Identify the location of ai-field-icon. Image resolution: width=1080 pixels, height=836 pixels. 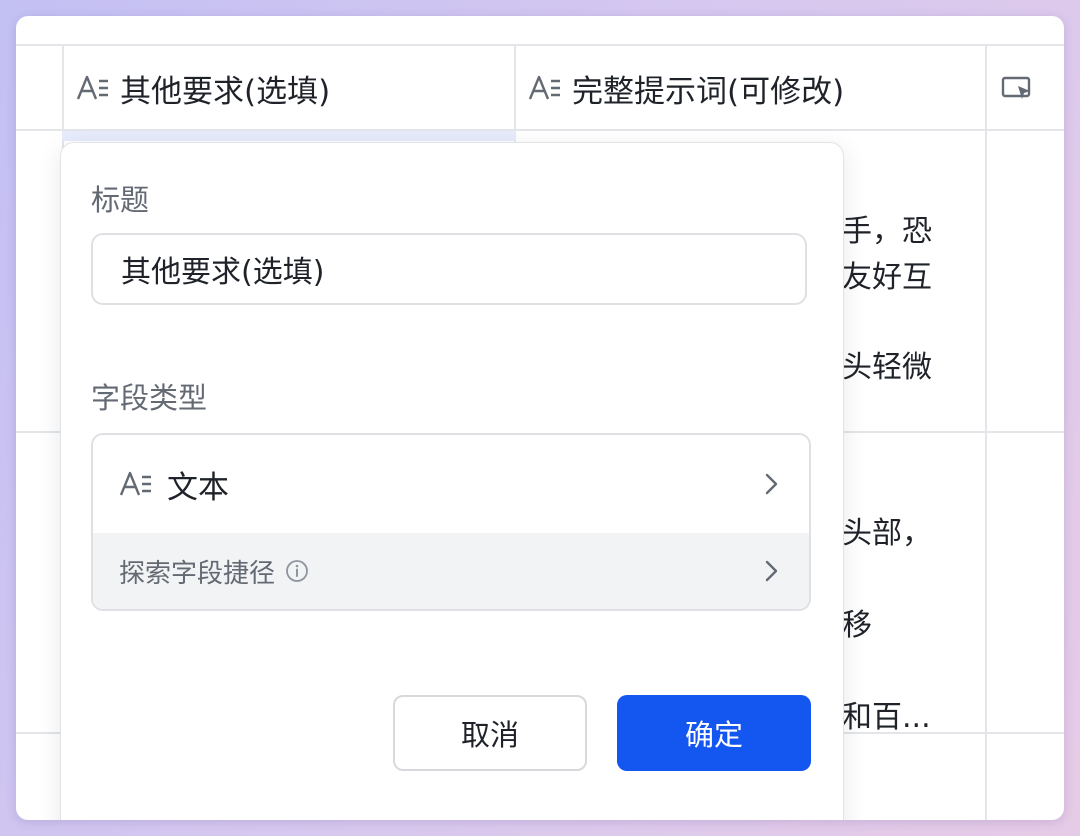
(1016, 87).